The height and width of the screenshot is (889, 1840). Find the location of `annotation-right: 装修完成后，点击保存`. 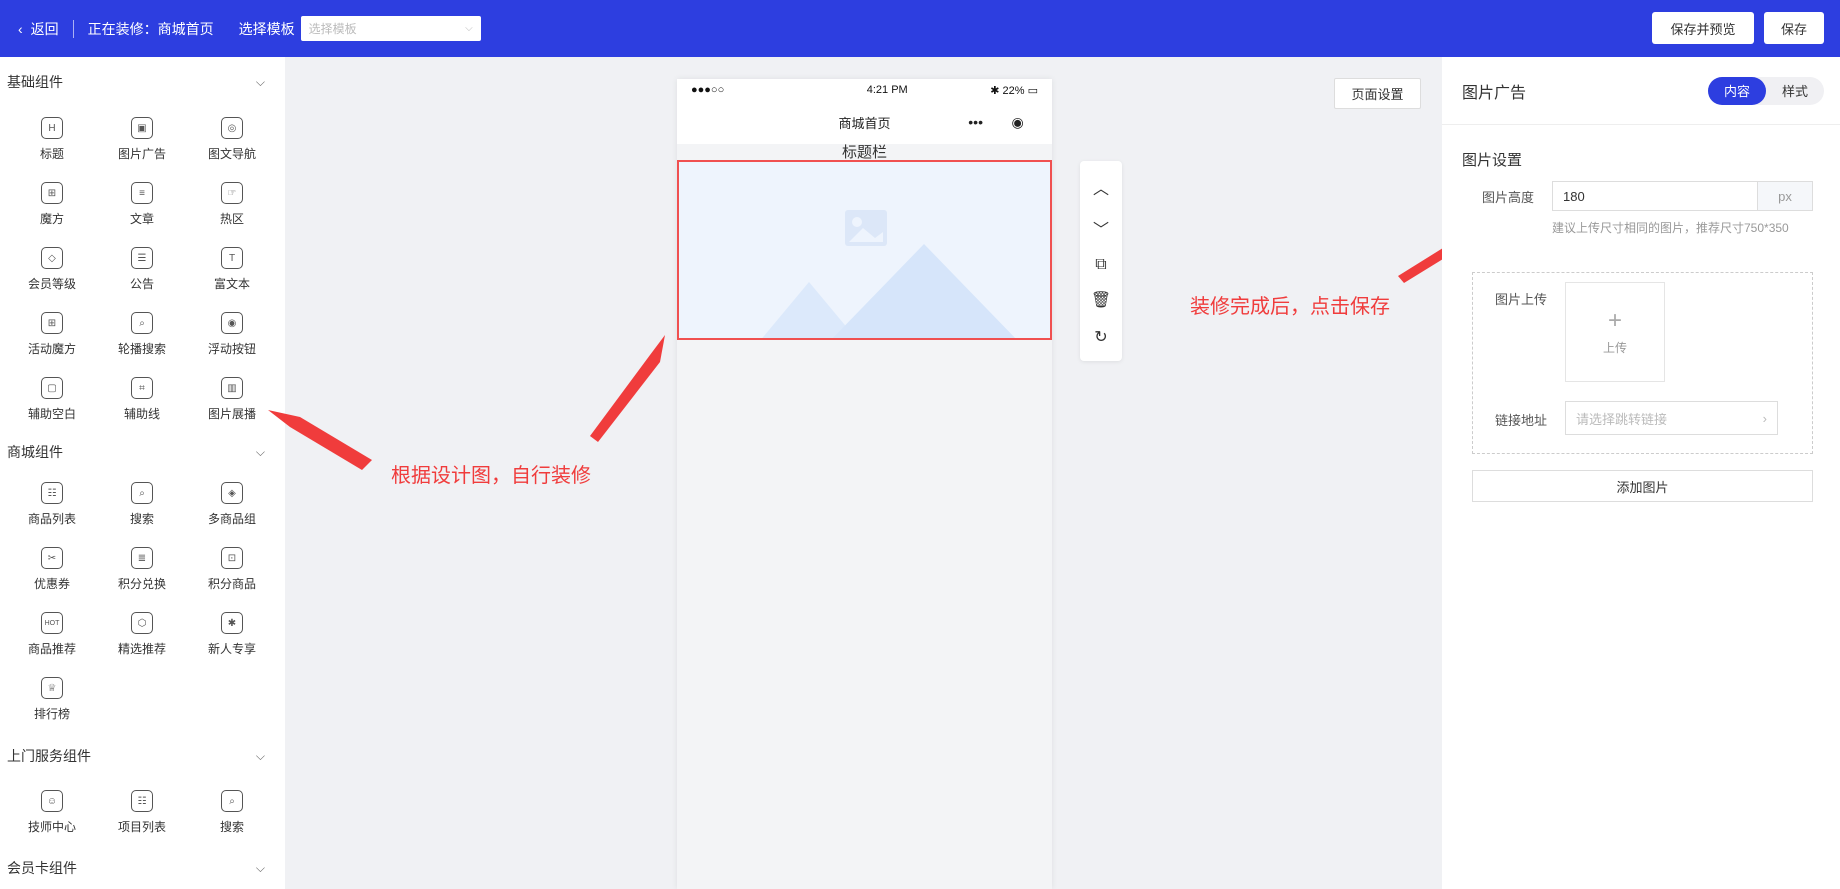

annotation-right: 装修完成后，点击保存 is located at coordinates (1290, 307).